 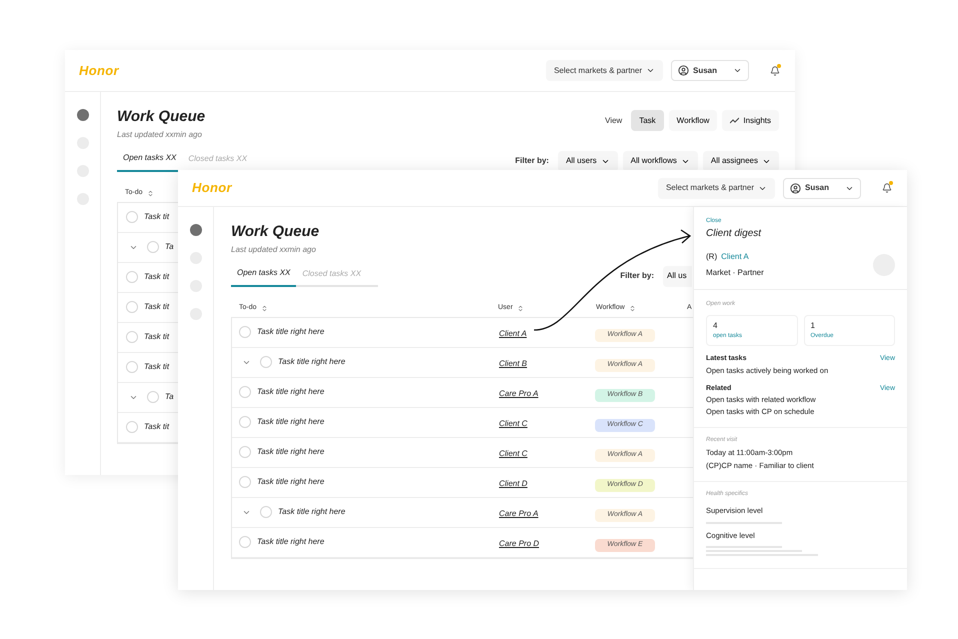 I want to click on filter-dropdown: All assignees, so click(x=740, y=161).